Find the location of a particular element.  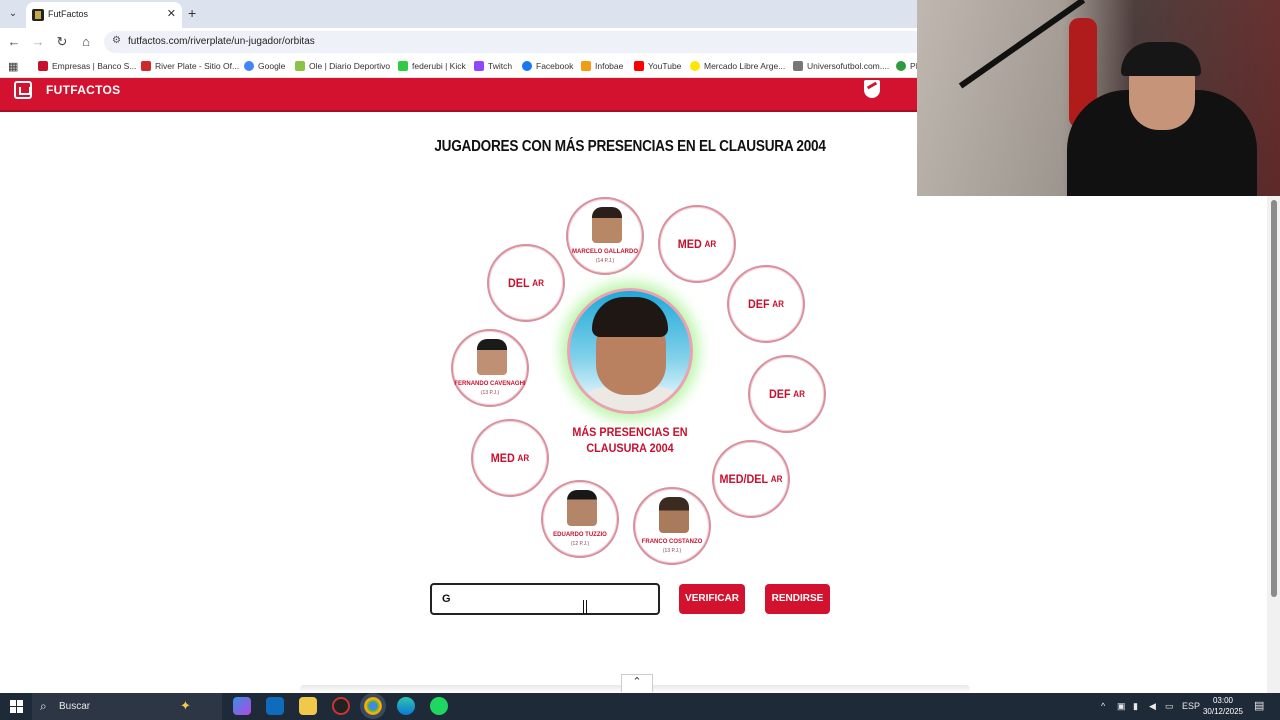

clock-time: 03:00 is located at coordinates (1223, 700).